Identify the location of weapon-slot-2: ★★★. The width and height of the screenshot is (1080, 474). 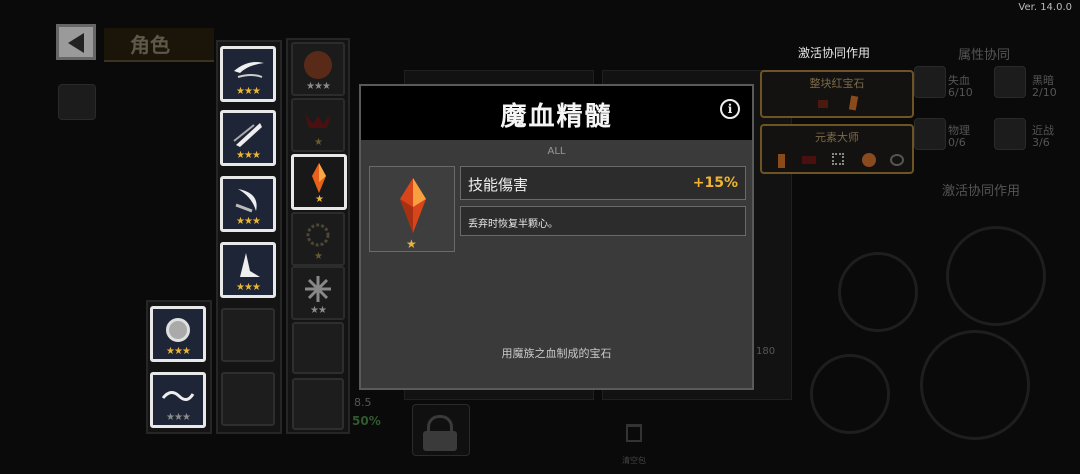
(248, 138).